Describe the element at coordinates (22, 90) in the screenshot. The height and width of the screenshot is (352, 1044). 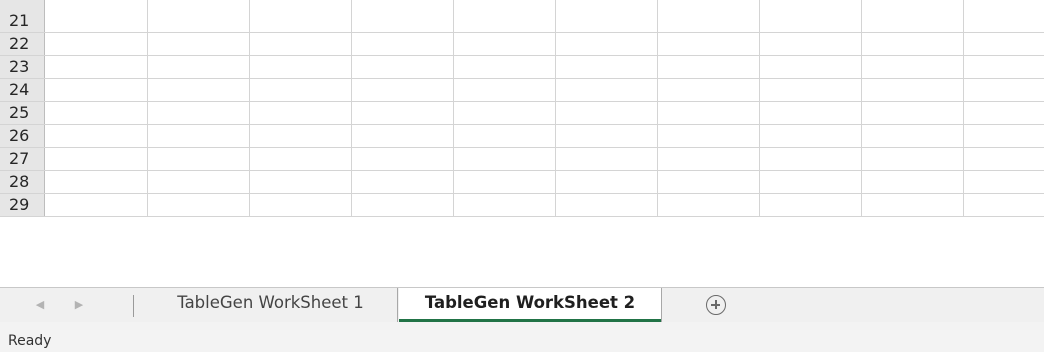
I see `row-header: 24` at that location.